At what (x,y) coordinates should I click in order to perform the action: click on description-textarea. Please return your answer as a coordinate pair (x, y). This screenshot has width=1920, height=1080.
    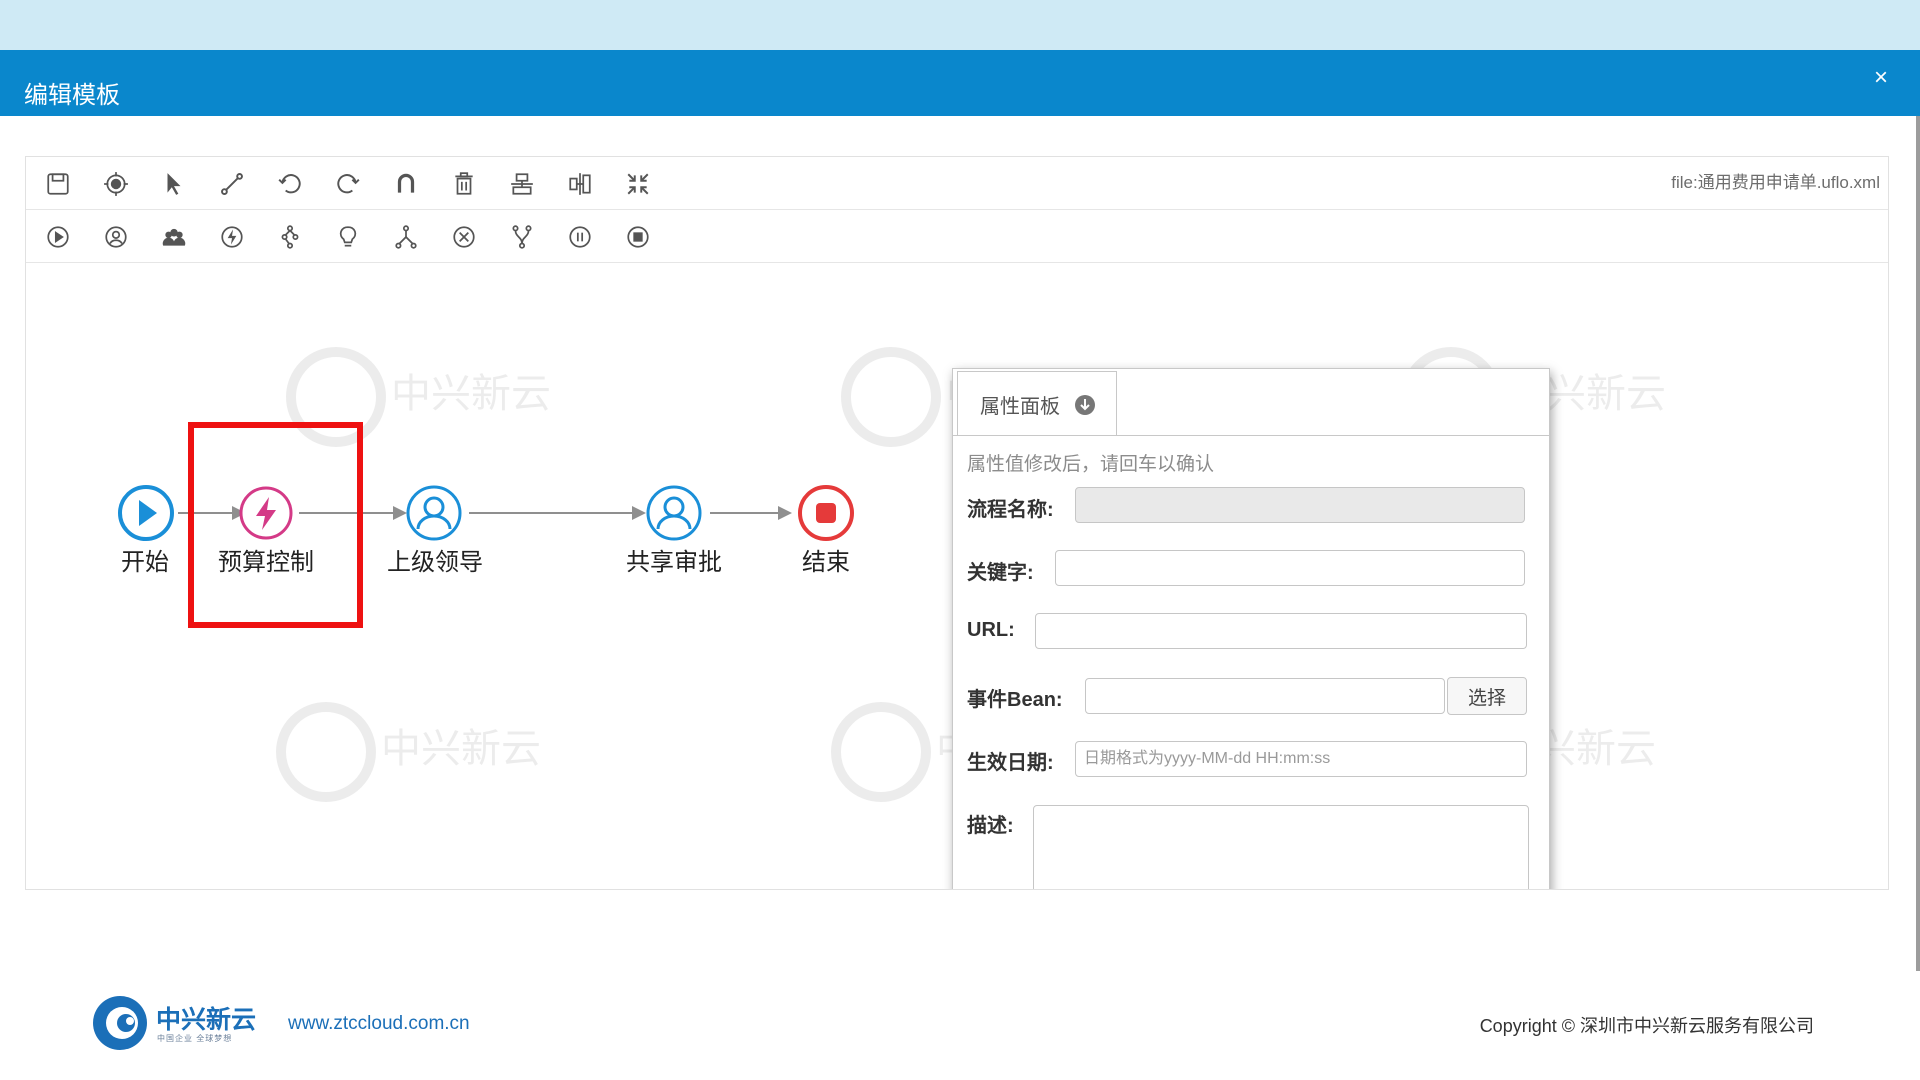
    Looking at the image, I should click on (1281, 847).